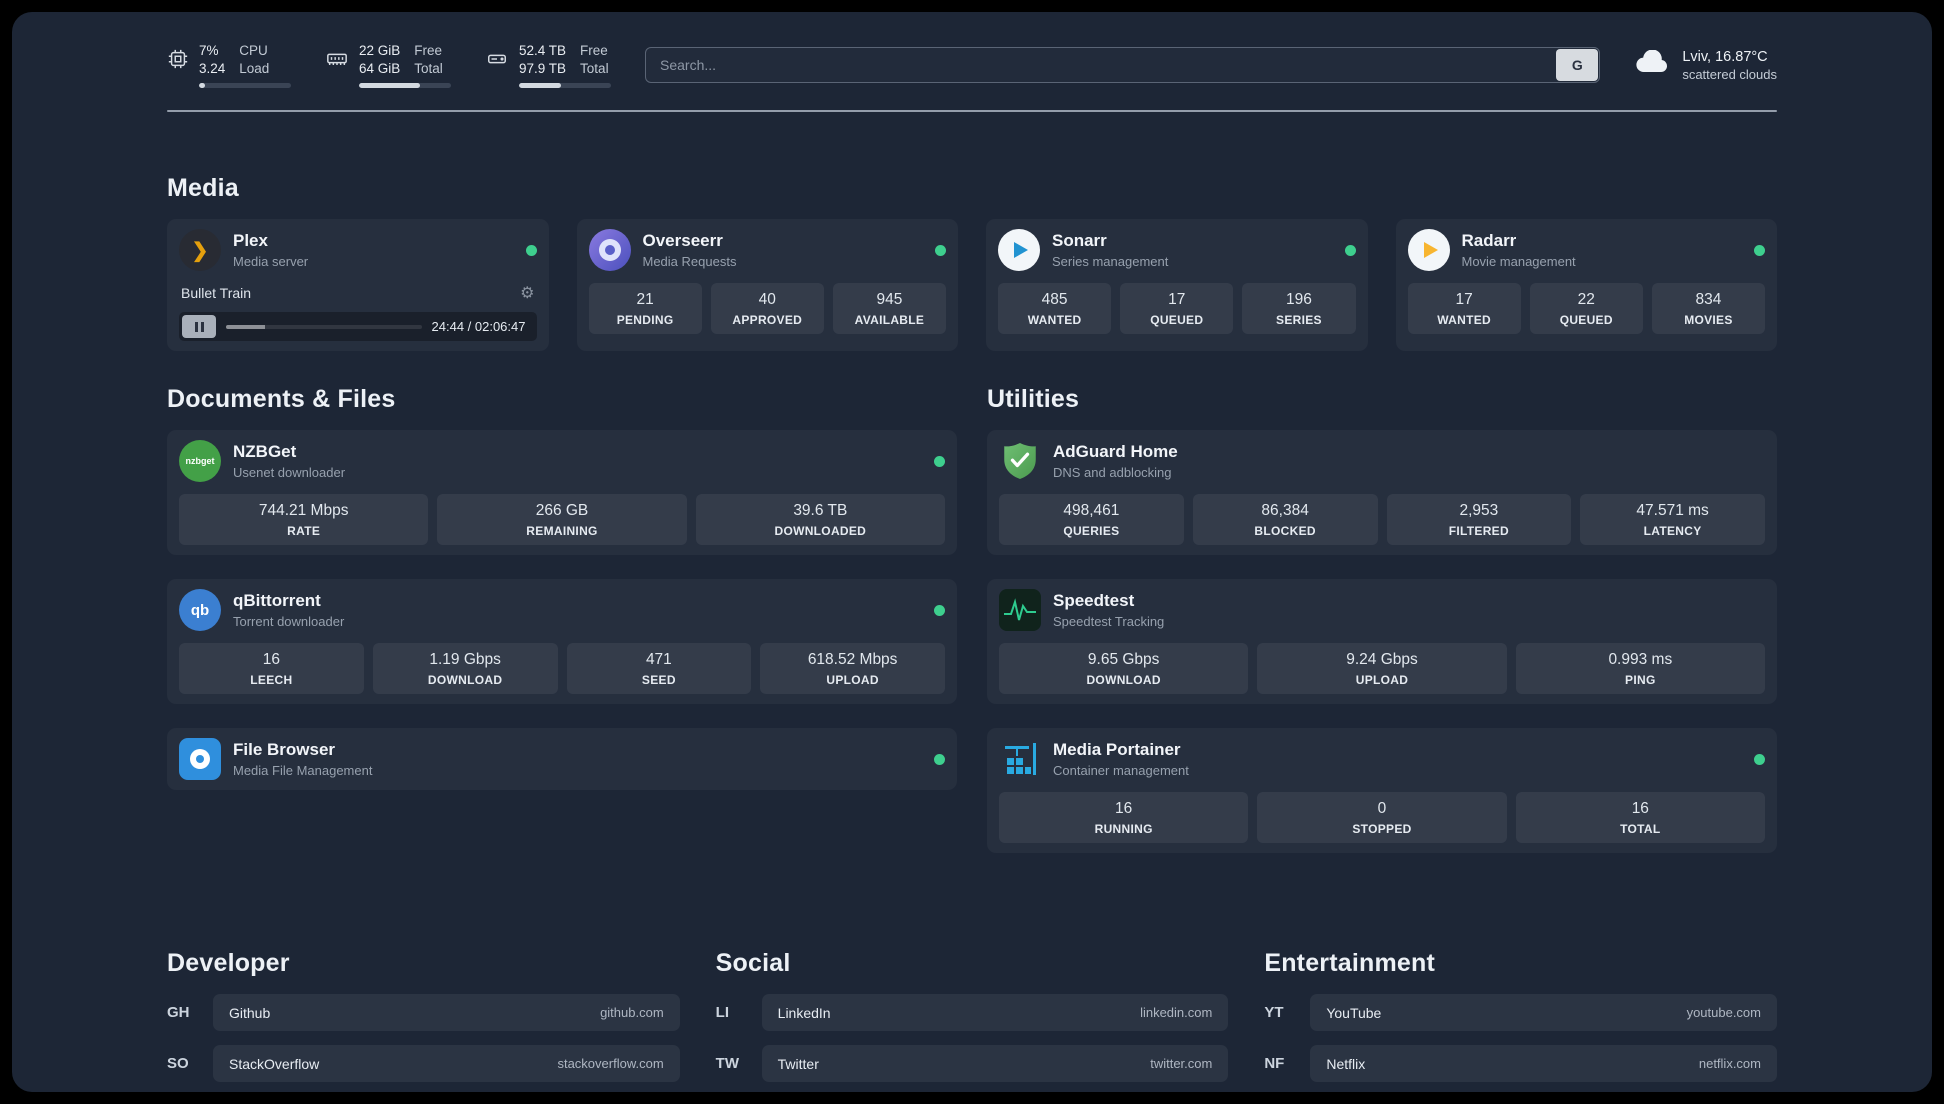 This screenshot has width=1944, height=1104. What do you see at coordinates (1176, 1013) in the screenshot?
I see `bookmark-url: linkedin.com` at bounding box center [1176, 1013].